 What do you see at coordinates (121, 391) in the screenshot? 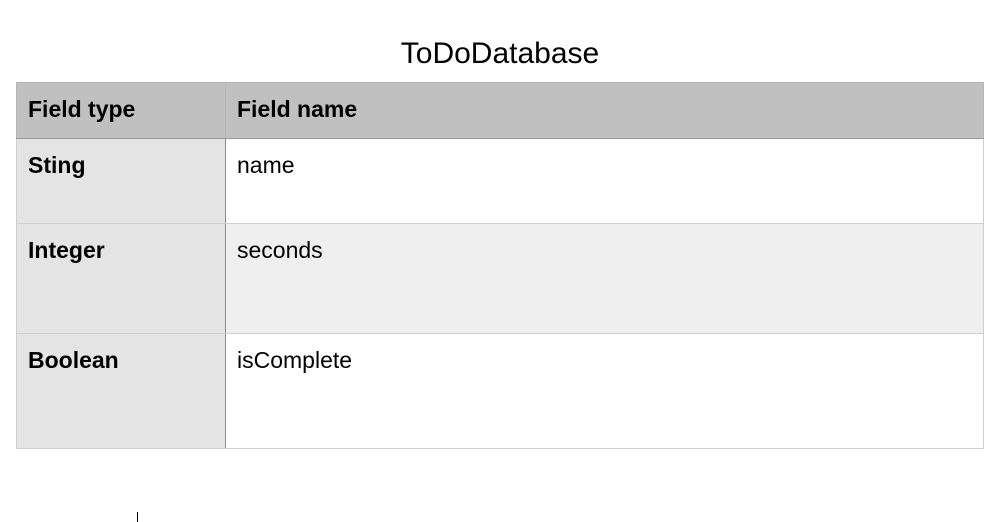
I see `field-type-cell: Boolean` at bounding box center [121, 391].